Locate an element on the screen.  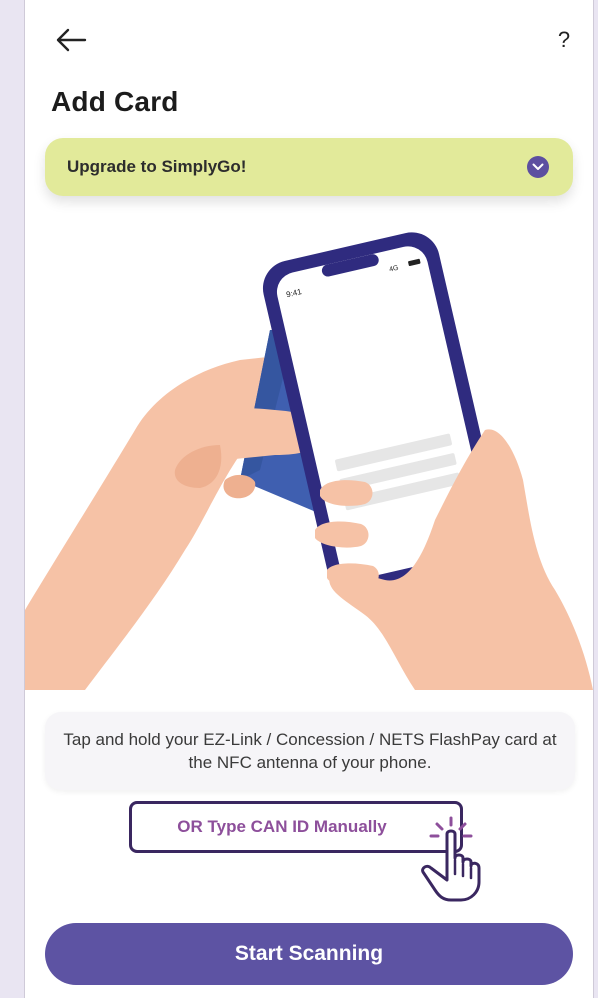
start-scanning-label: Start Scanning is located at coordinates (309, 953).